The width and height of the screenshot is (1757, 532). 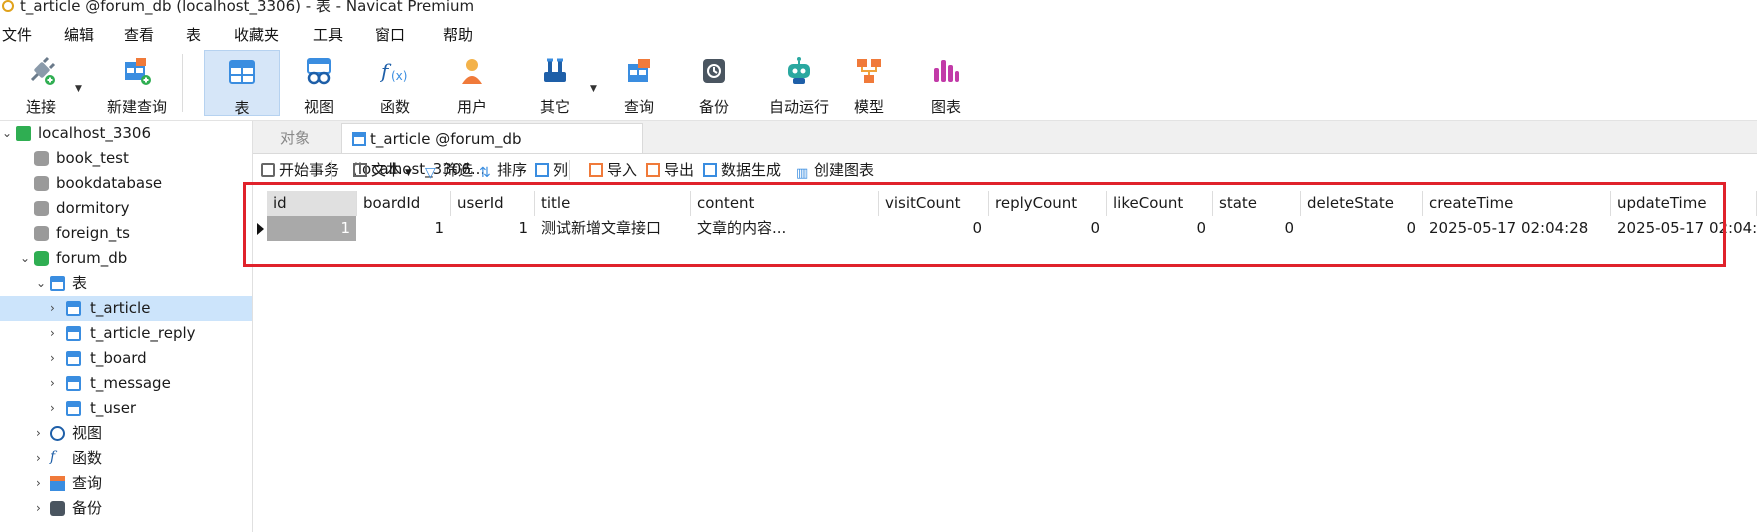 I want to click on tree-table-item: › t_user, so click(x=126, y=408).